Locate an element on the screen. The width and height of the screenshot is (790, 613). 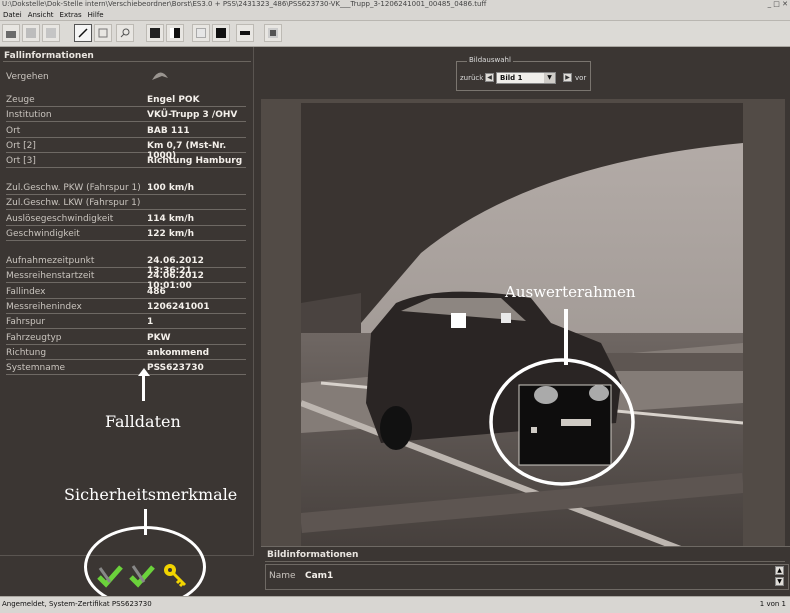
menu-hilfe: Hilfe is located at coordinates (96, 15).